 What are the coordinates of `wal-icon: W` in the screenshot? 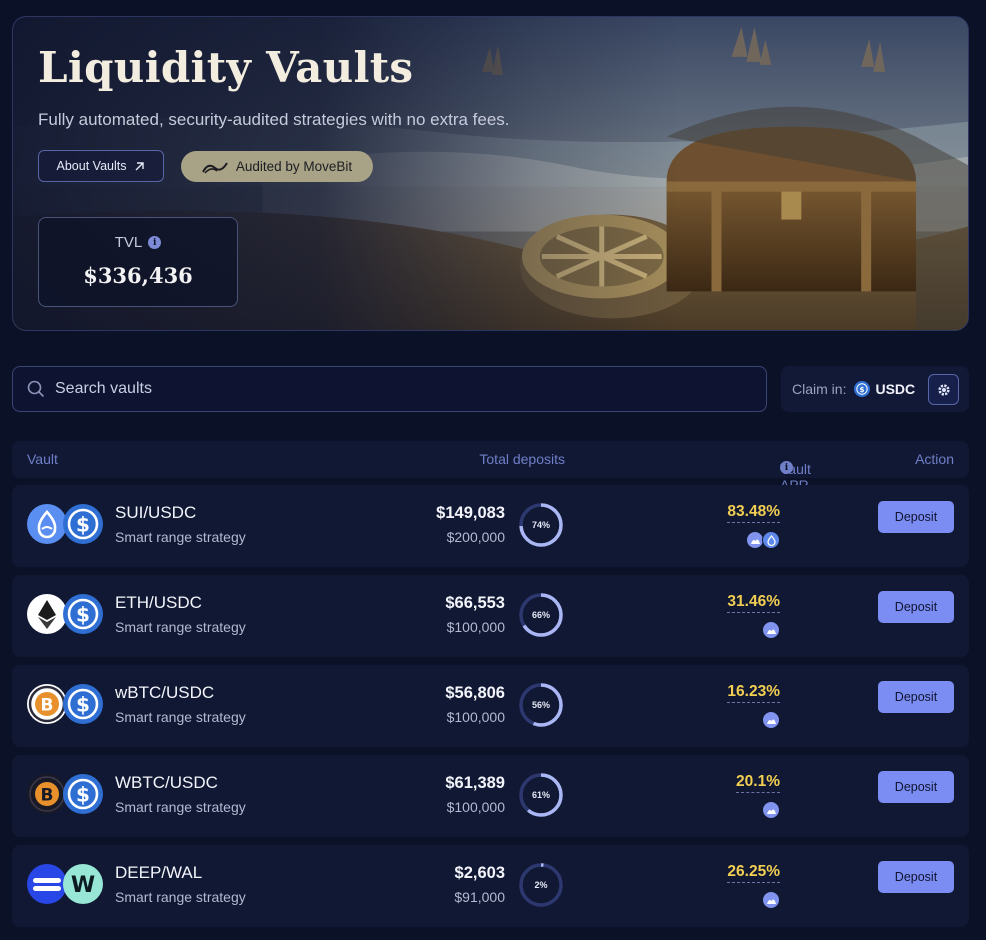 It's located at (83, 884).